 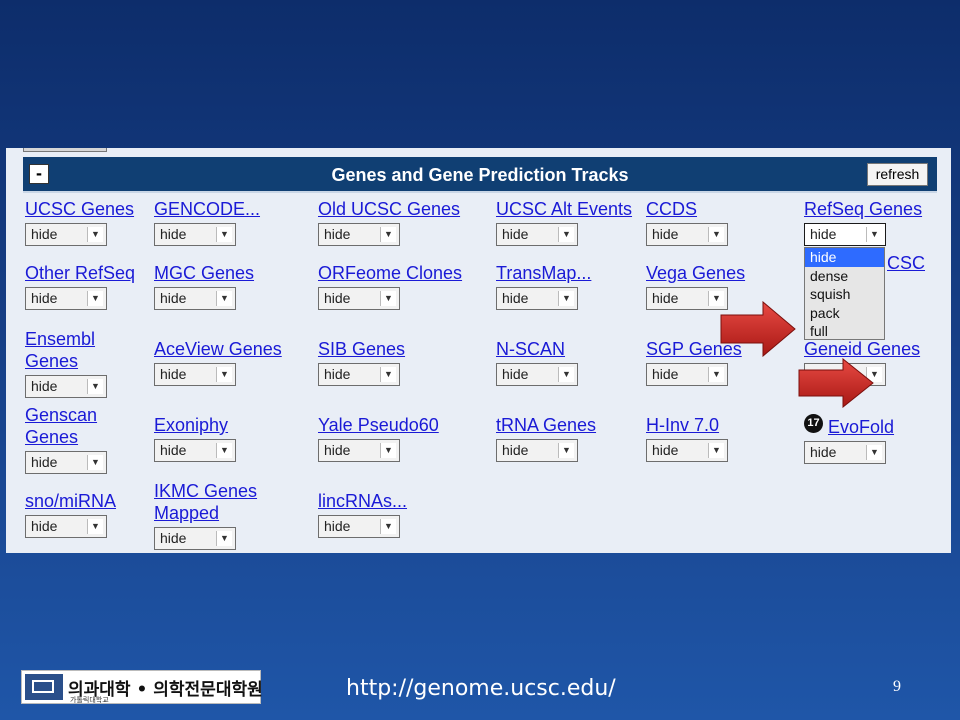 What do you see at coordinates (361, 362) in the screenshot?
I see `track-sib-genes: SIB Genes hide ▼` at bounding box center [361, 362].